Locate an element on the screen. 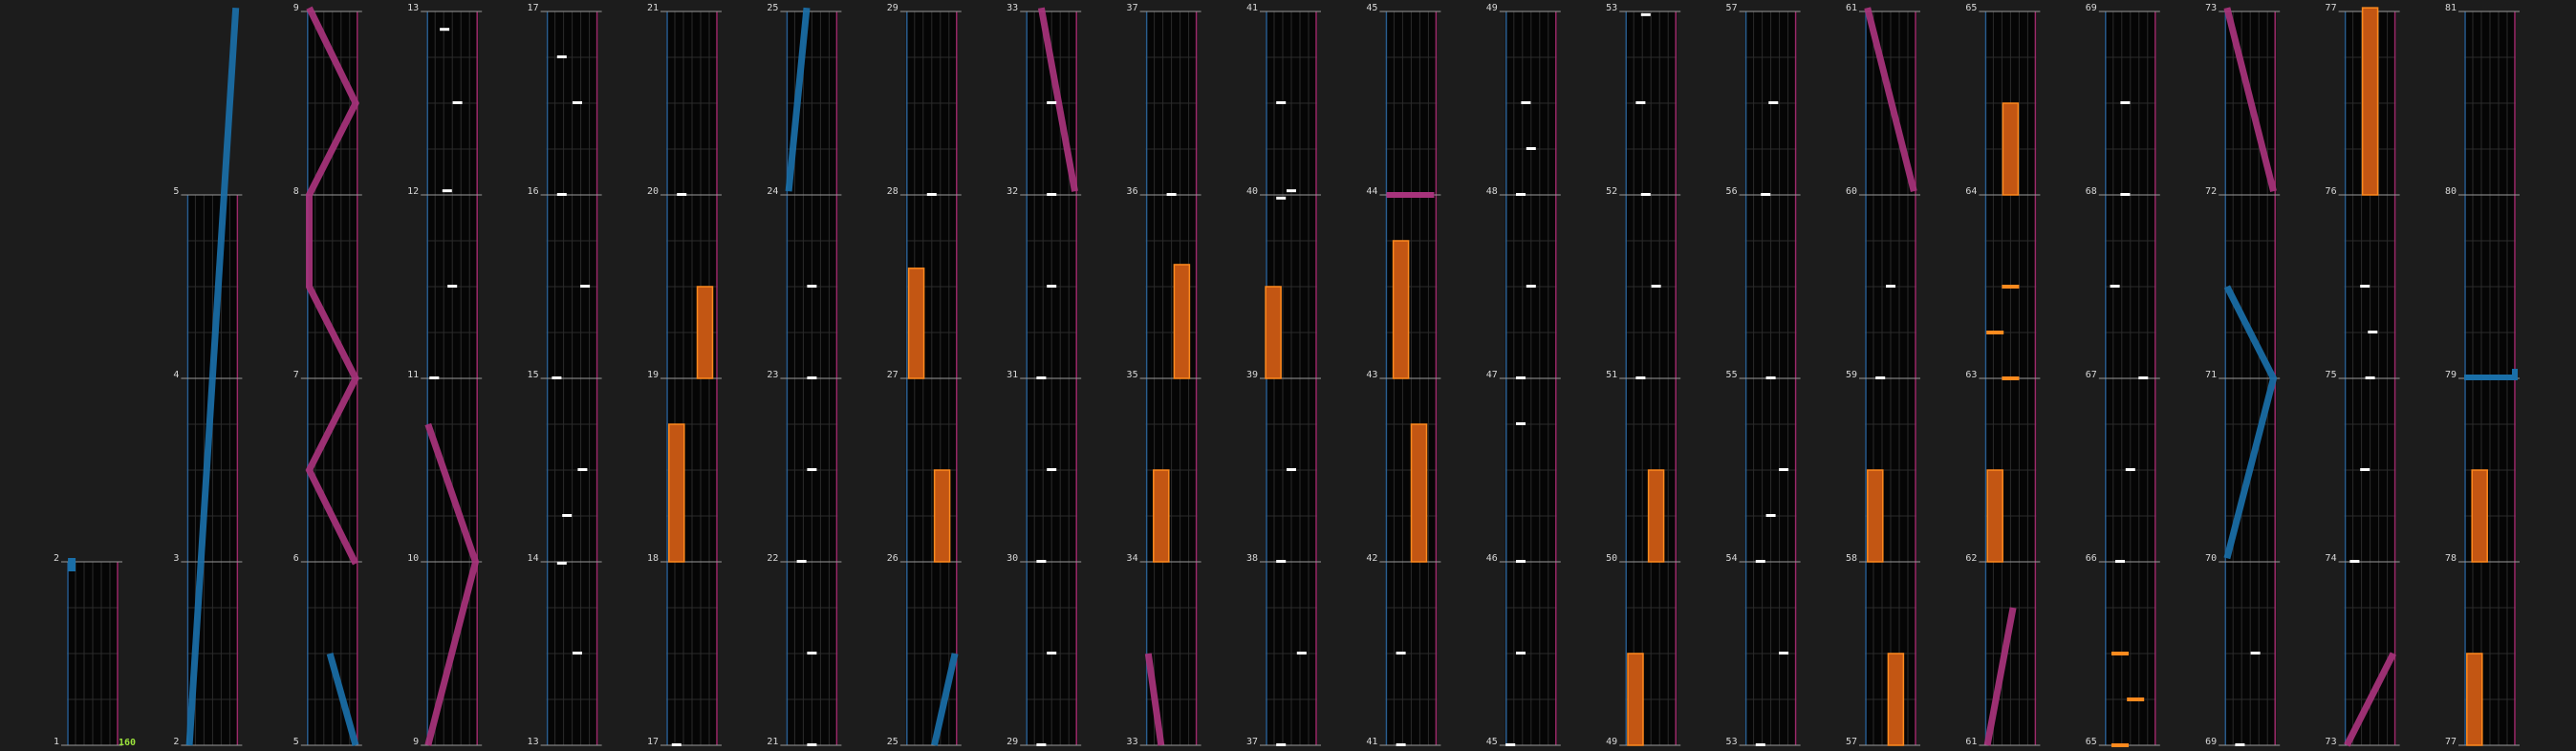 This screenshot has height=751, width=2576. measure-number: 29 is located at coordinates (1012, 742).